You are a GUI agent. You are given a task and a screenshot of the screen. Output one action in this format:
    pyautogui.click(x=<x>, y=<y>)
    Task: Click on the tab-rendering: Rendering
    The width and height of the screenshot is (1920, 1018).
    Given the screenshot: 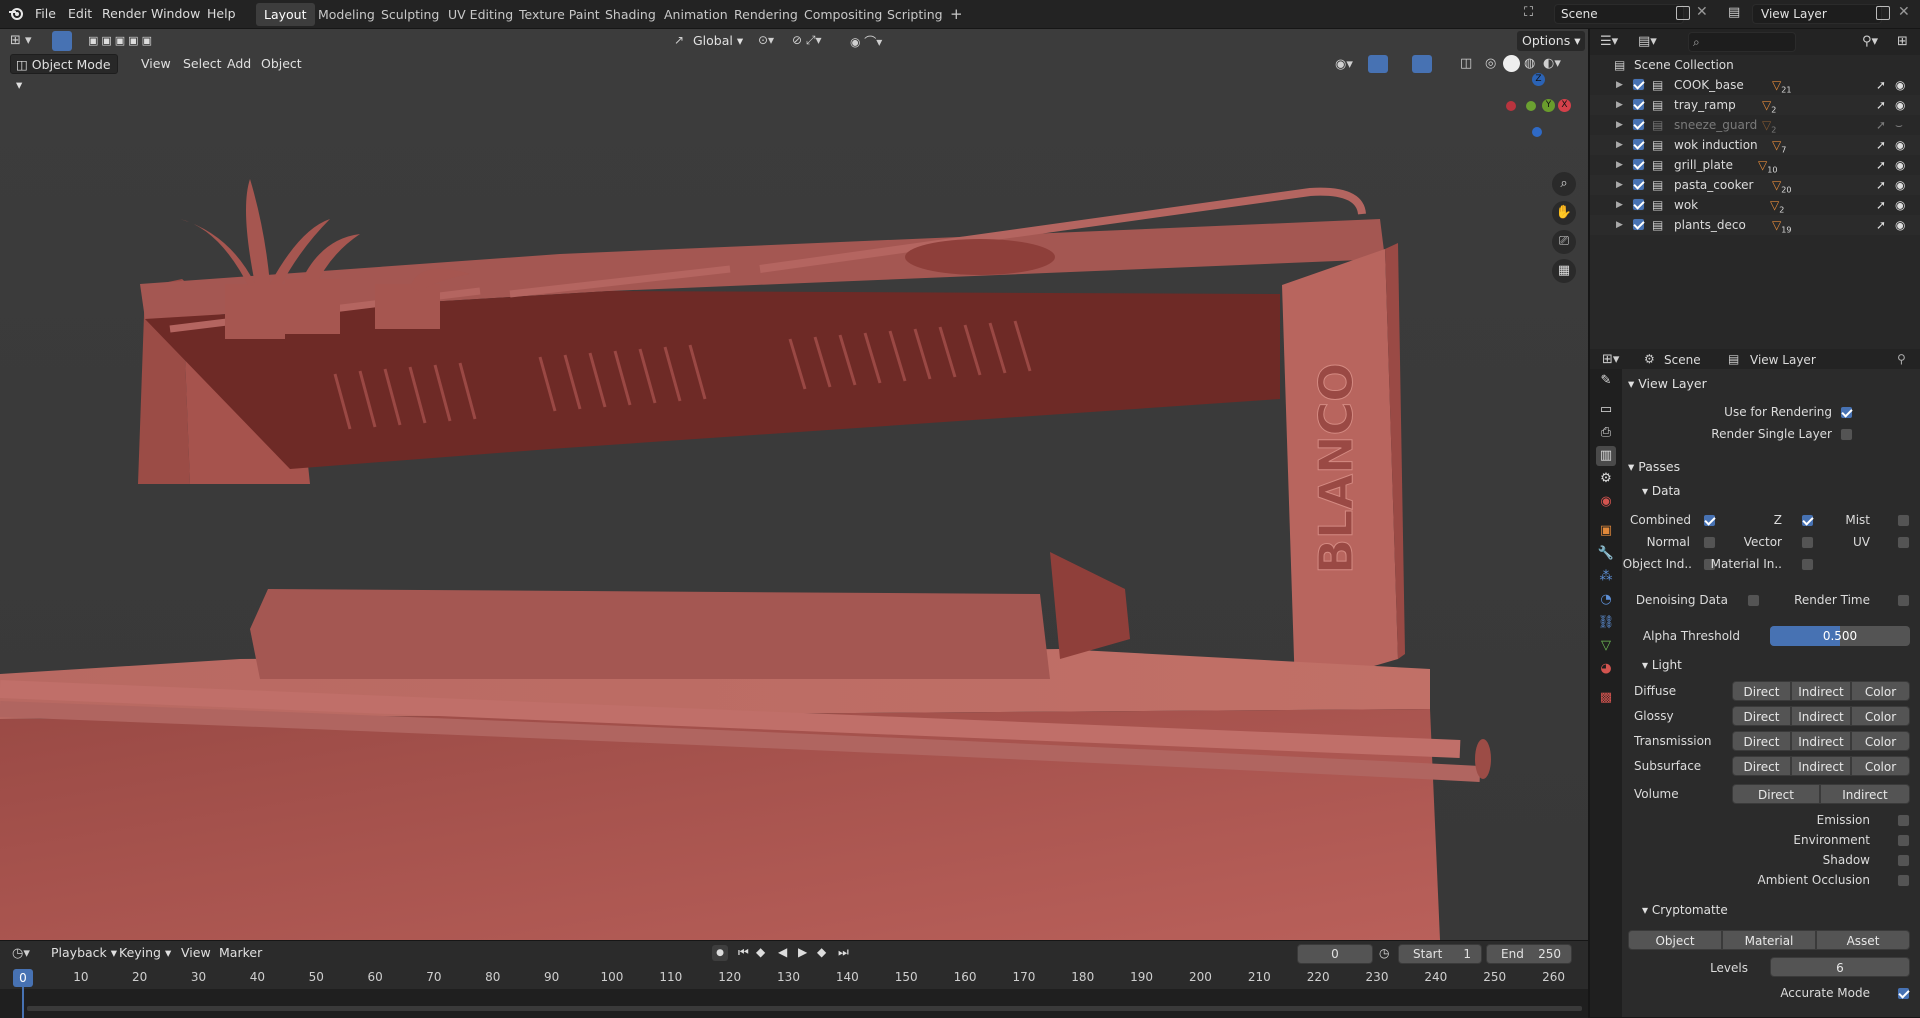 What is the action you would take?
    pyautogui.click(x=766, y=14)
    